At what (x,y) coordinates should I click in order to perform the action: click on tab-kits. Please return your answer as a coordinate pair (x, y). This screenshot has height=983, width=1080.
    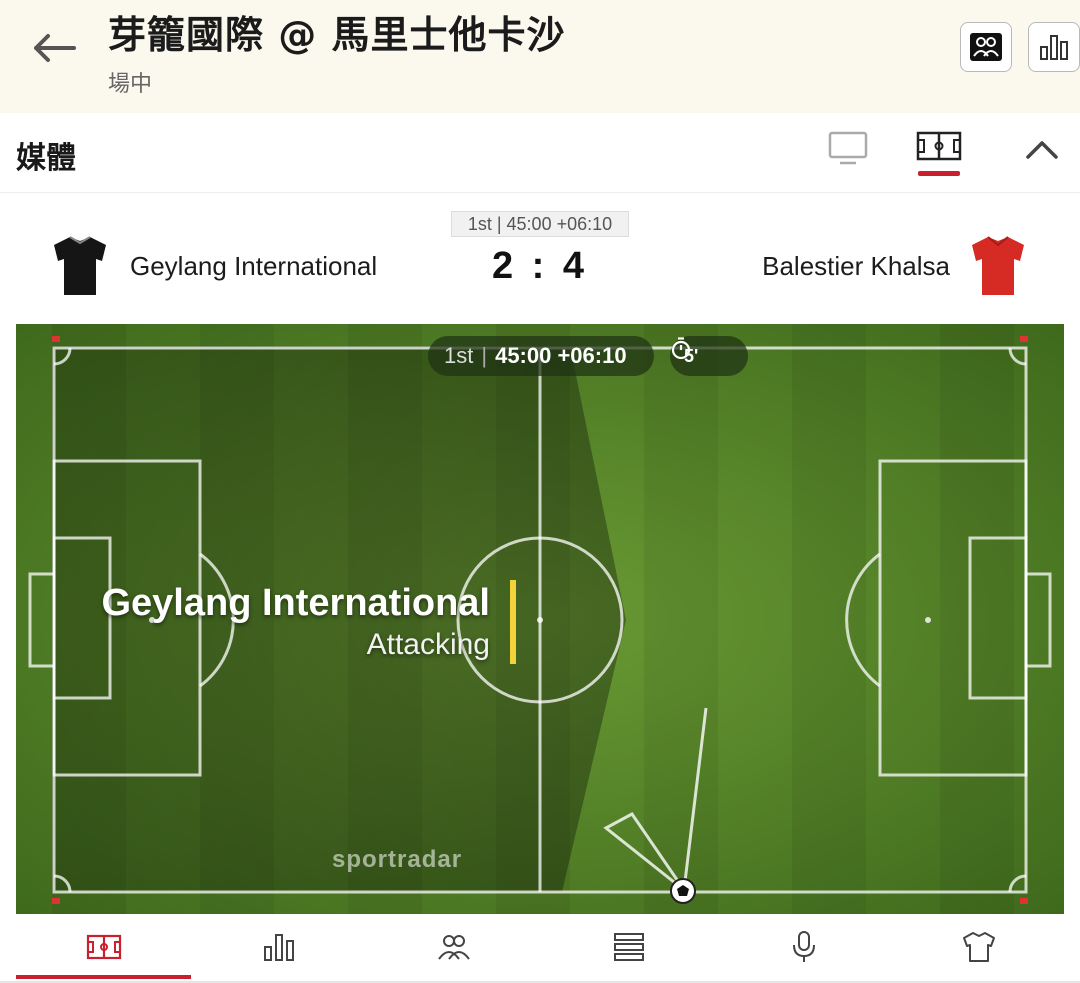
    Looking at the image, I should click on (978, 947).